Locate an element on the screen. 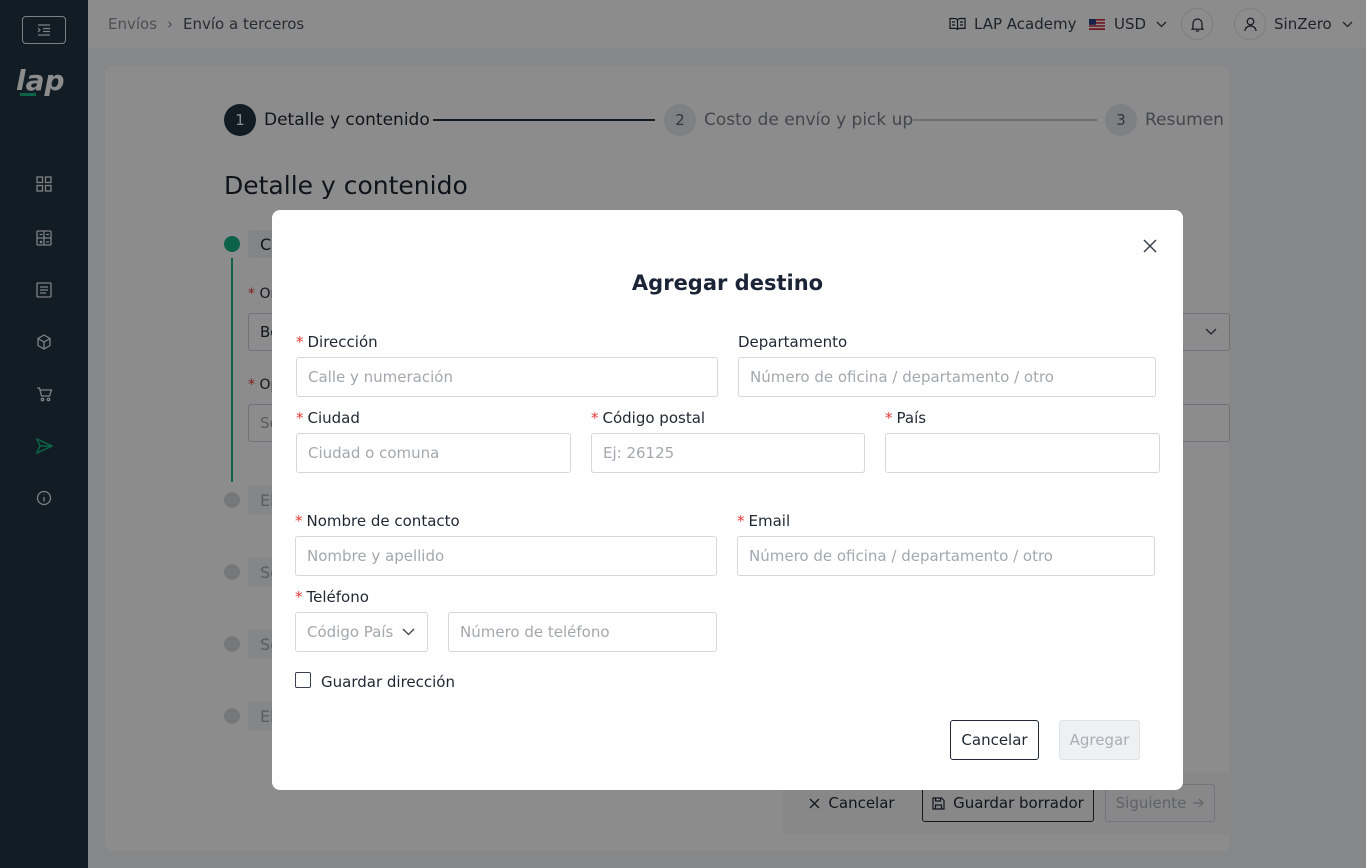  close-icon is located at coordinates (1150, 246).